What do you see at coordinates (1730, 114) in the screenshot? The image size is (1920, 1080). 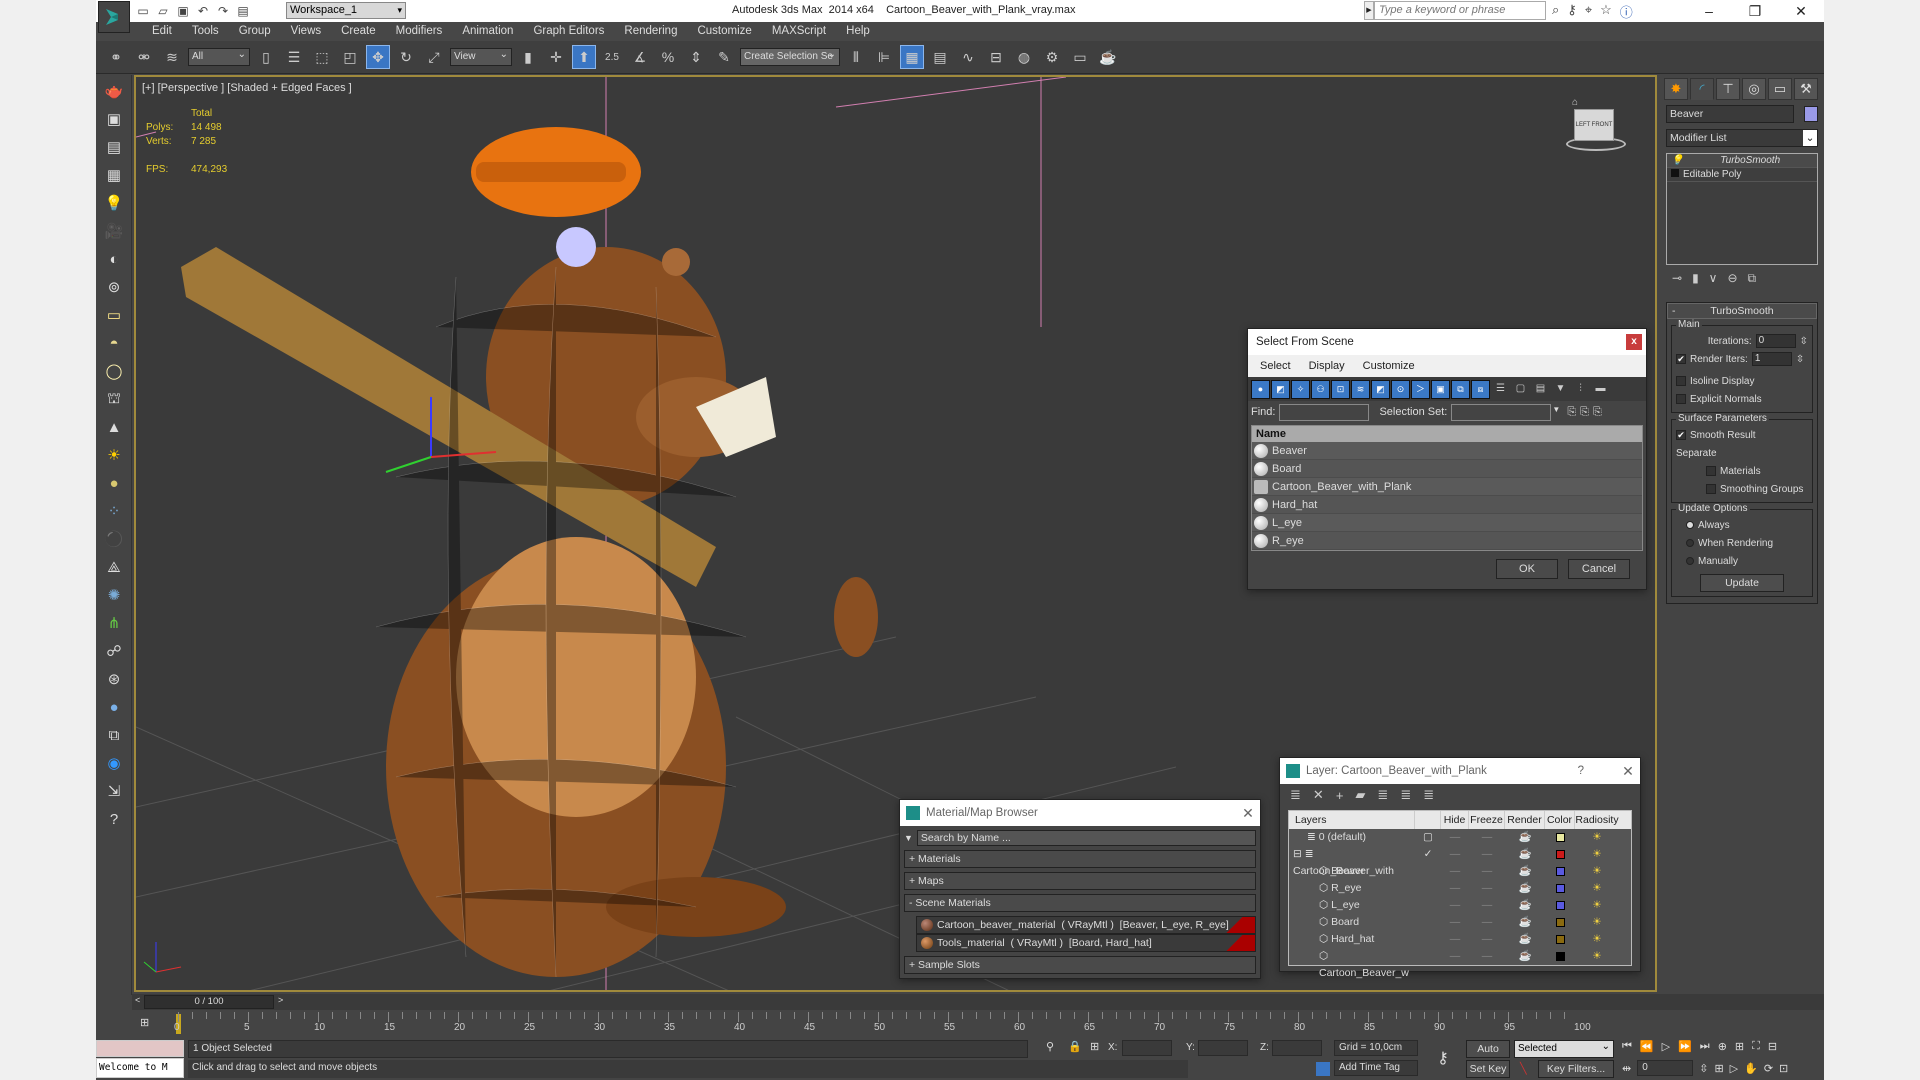 I see `object-name-field: Beaver` at bounding box center [1730, 114].